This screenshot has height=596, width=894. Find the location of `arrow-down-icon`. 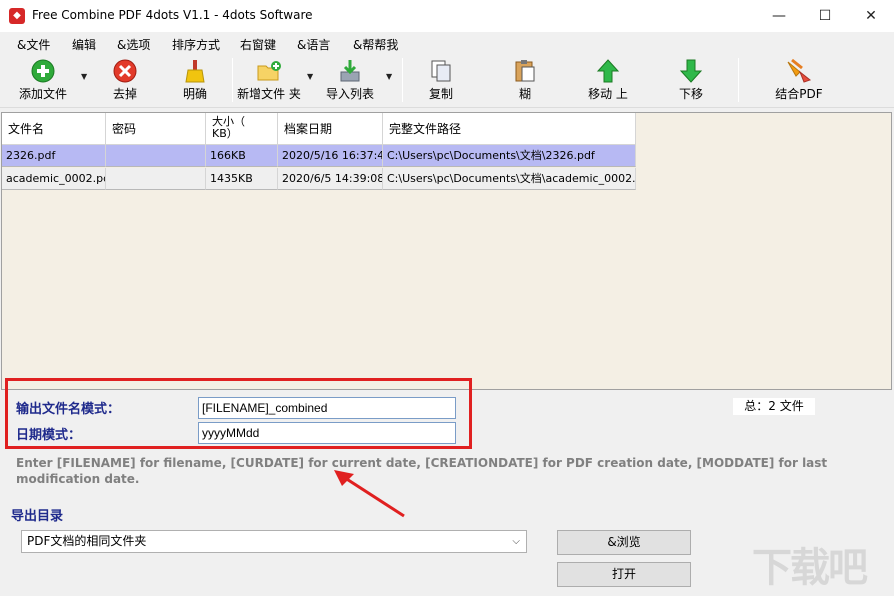

arrow-down-icon is located at coordinates (691, 71).